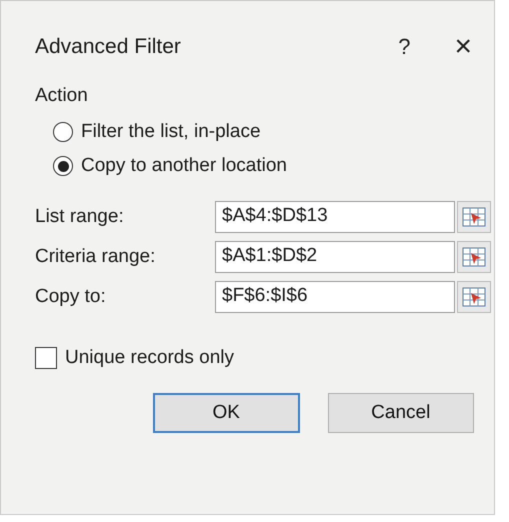 The height and width of the screenshot is (522, 509). What do you see at coordinates (335, 257) in the screenshot?
I see `range-field: $A$1:$D$2` at bounding box center [335, 257].